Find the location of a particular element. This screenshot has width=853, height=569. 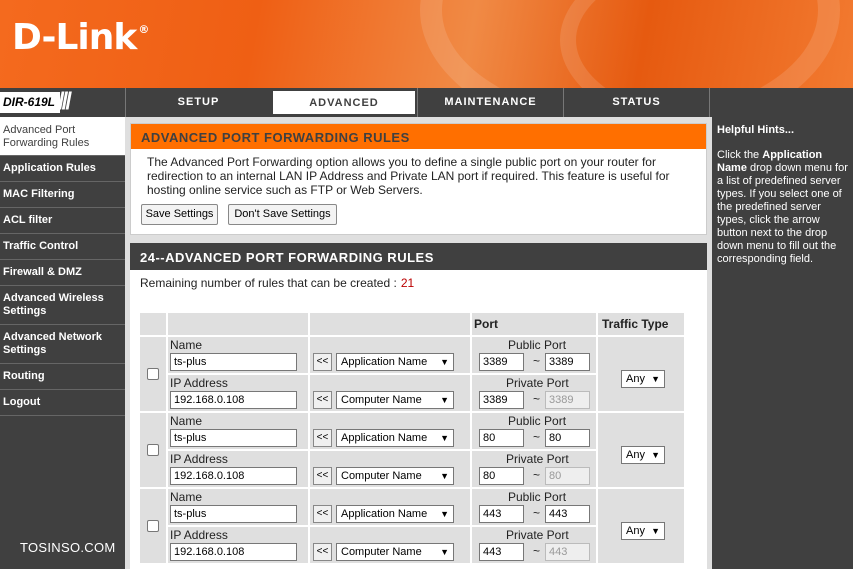

tab-empty is located at coordinates (781, 102).